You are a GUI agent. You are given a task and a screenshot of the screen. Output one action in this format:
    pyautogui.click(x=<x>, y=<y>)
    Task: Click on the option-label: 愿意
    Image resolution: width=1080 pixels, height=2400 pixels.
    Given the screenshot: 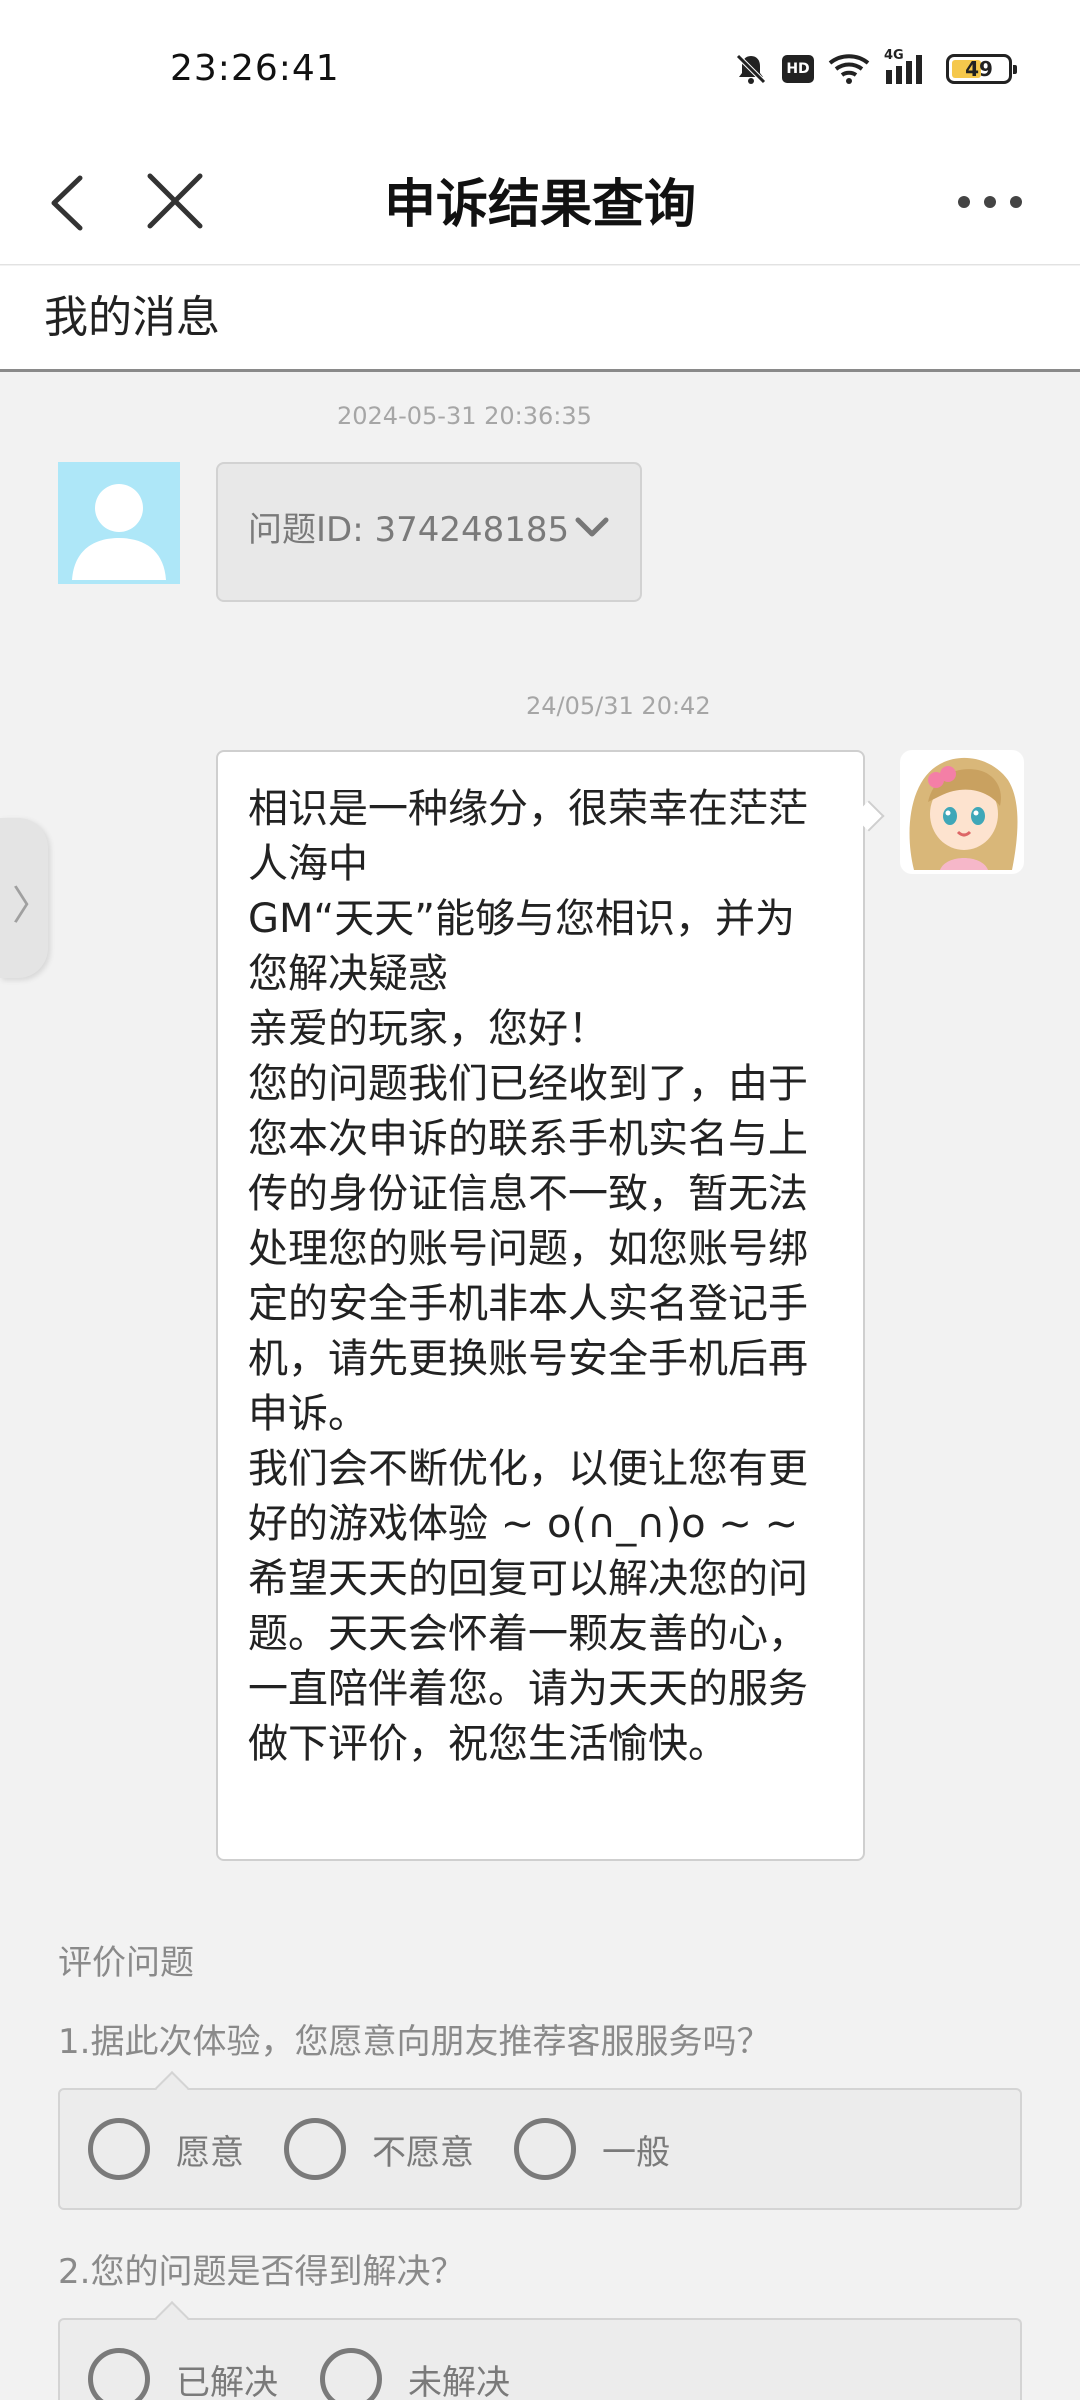 What is the action you would take?
    pyautogui.click(x=210, y=2152)
    